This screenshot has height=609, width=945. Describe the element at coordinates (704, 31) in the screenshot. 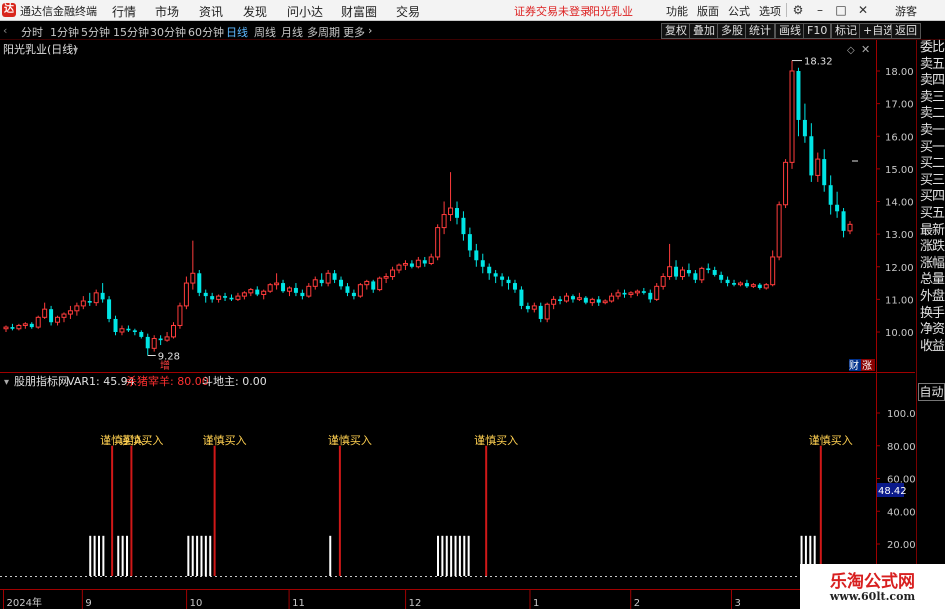

I see `overlay-button: 叠加` at that location.